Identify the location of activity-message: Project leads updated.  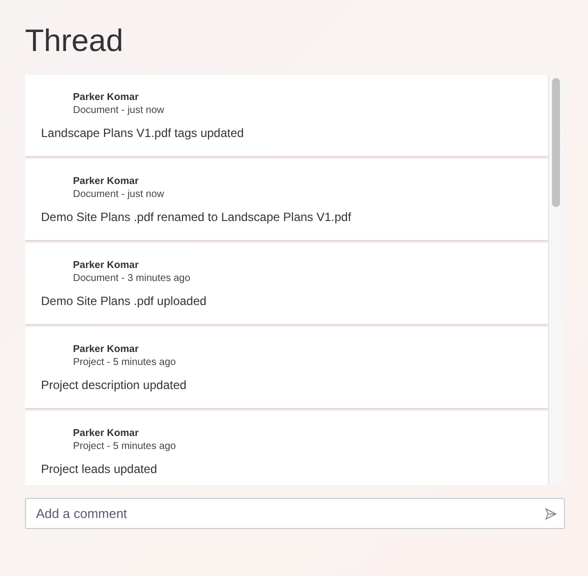
(99, 469).